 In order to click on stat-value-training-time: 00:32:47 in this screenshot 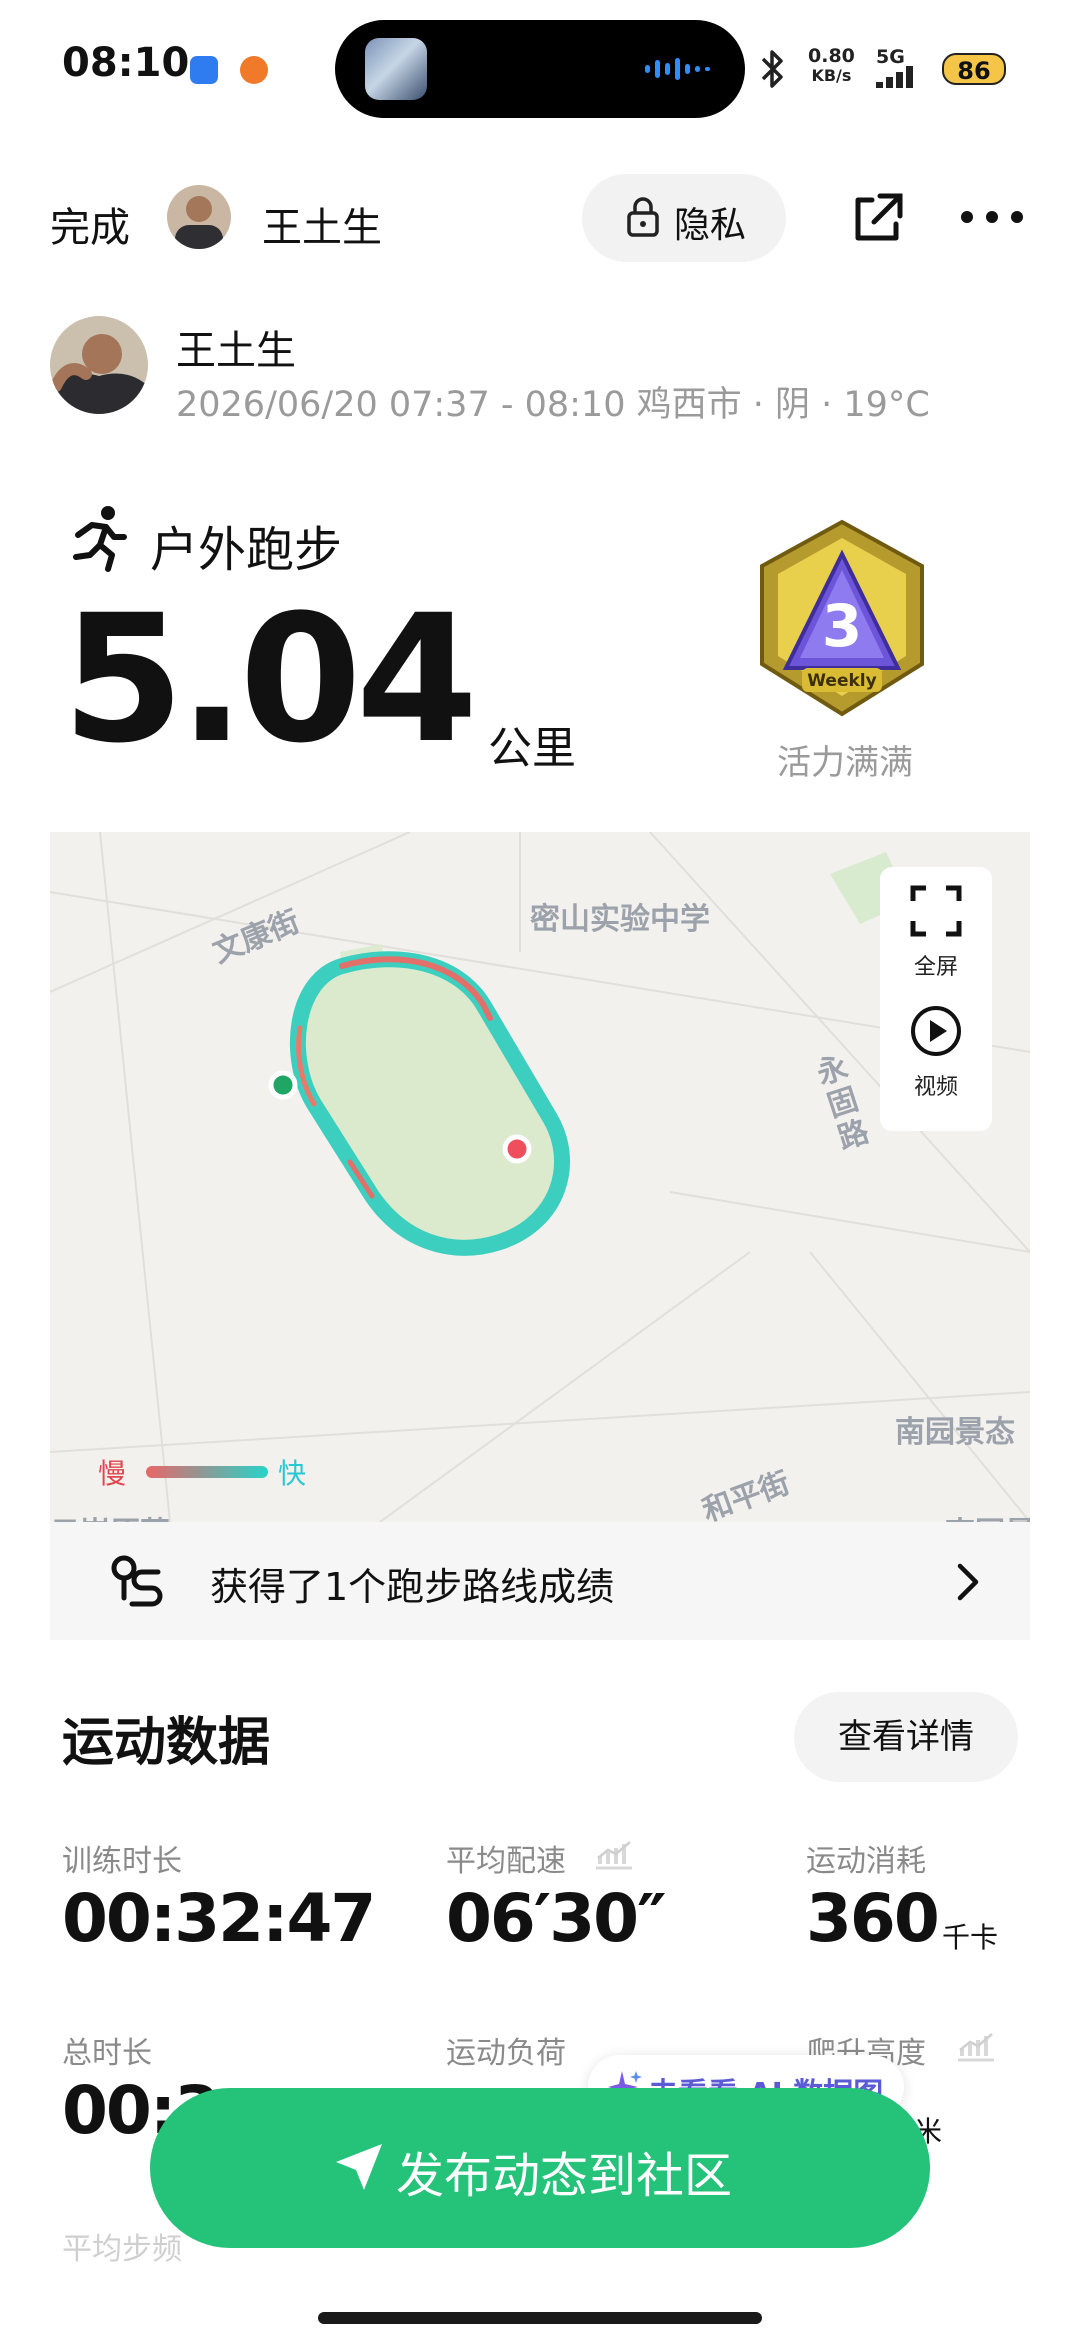, I will do `click(219, 1918)`.